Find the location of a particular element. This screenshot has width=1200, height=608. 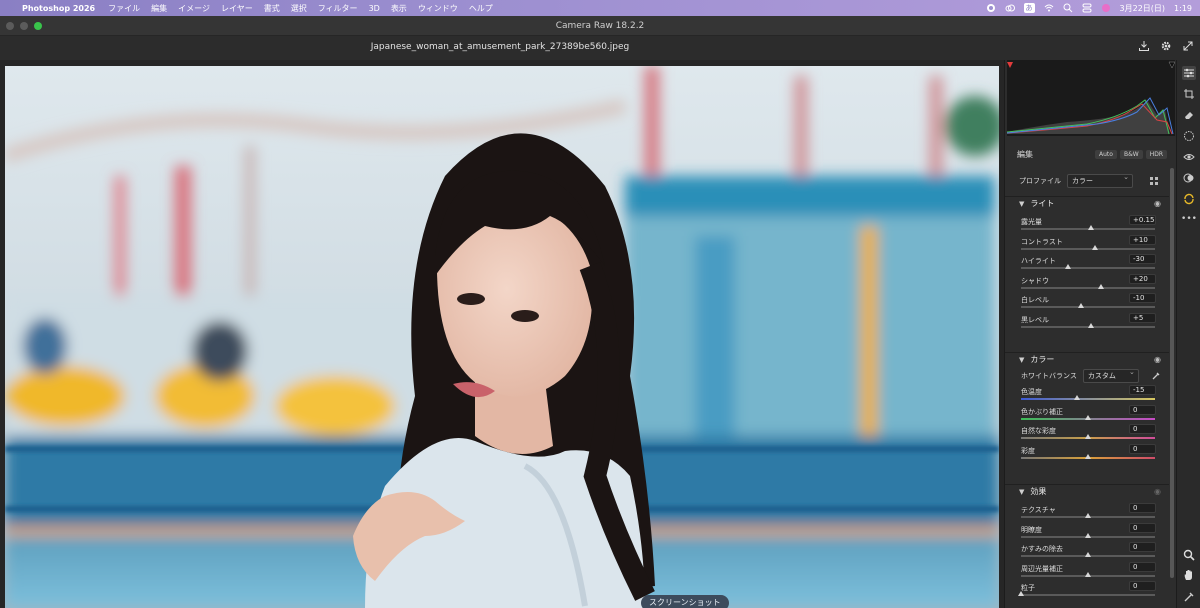

profile-browser-icon is located at coordinates (1154, 181).